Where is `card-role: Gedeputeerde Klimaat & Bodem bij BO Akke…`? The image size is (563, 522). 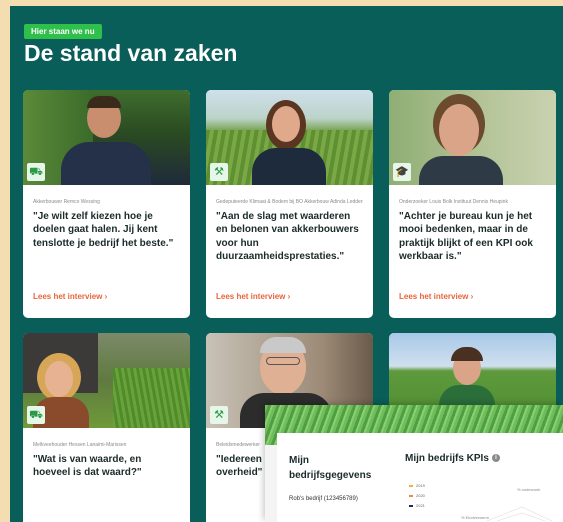
card-role: Gedeputeerde Klimaat & Bodem bij BO Akke… is located at coordinates (289, 202).